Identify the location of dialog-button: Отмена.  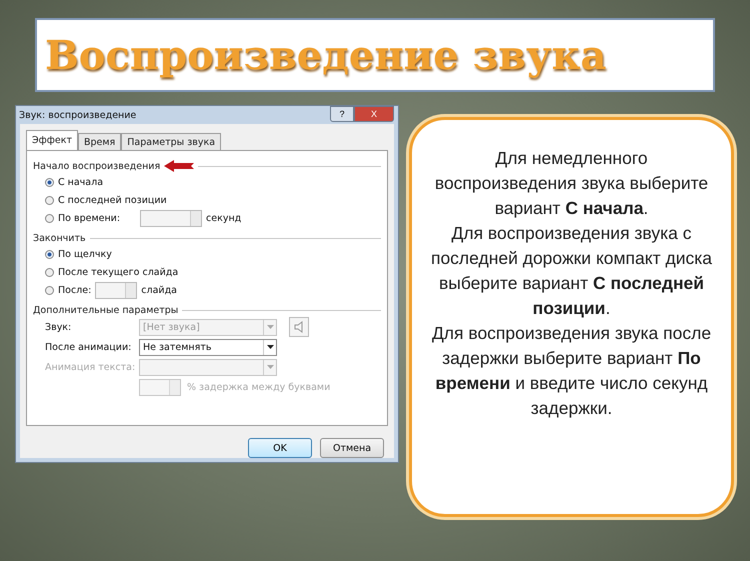
(352, 448).